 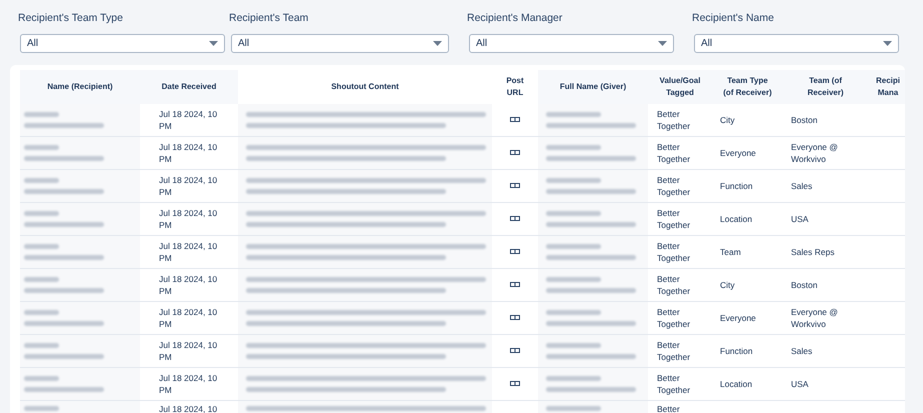 I want to click on filter-label: Recipient's Manager, so click(x=515, y=18).